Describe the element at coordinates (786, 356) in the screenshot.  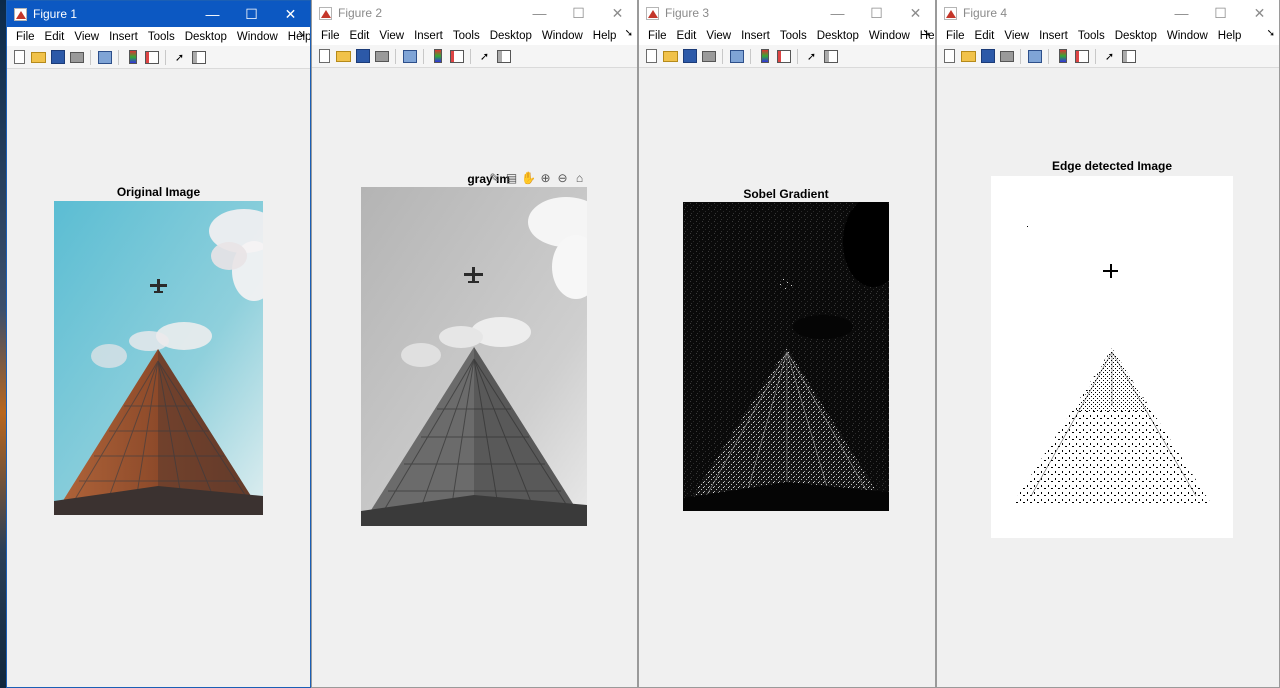
I see `sobel-gradient-image` at that location.